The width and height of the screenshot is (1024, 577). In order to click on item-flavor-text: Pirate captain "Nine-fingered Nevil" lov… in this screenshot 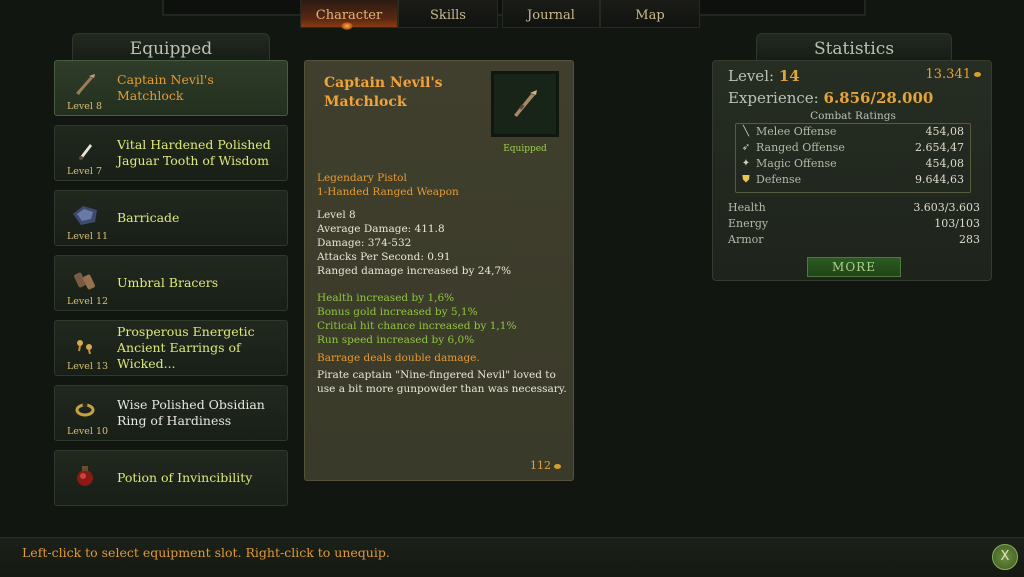, I will do `click(442, 382)`.